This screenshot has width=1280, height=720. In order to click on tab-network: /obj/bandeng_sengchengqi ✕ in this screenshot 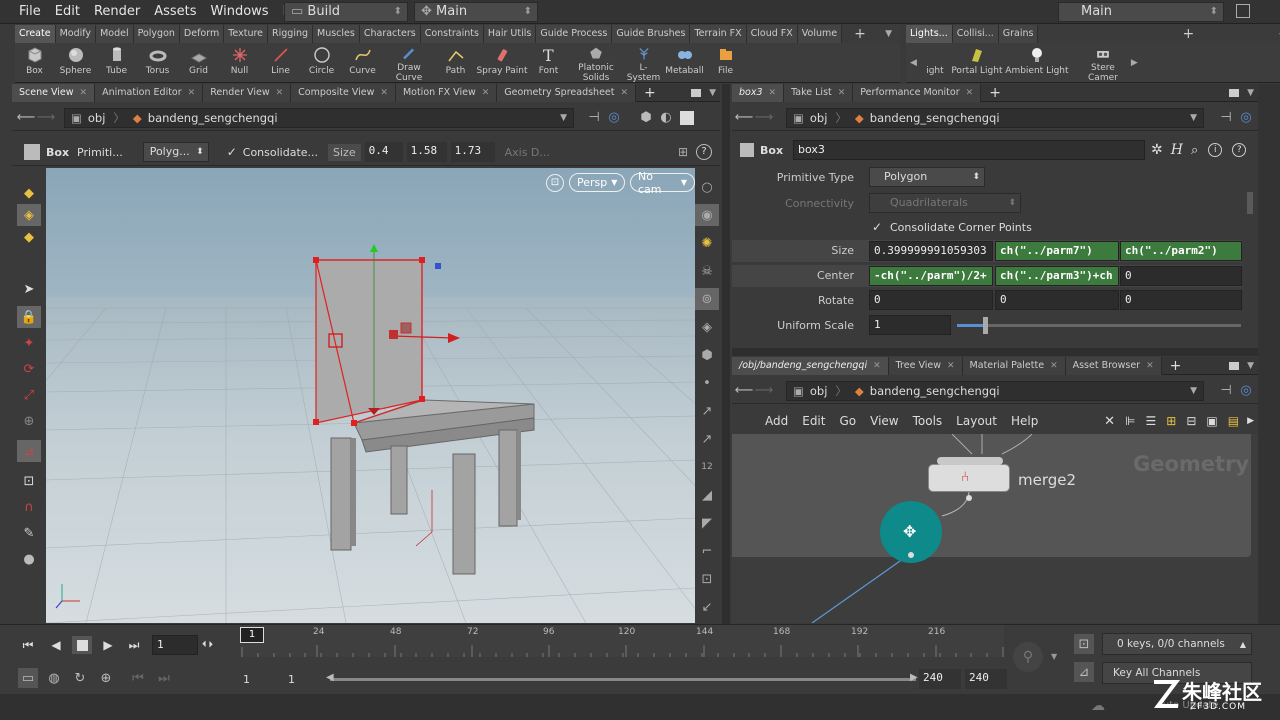, I will do `click(810, 365)`.